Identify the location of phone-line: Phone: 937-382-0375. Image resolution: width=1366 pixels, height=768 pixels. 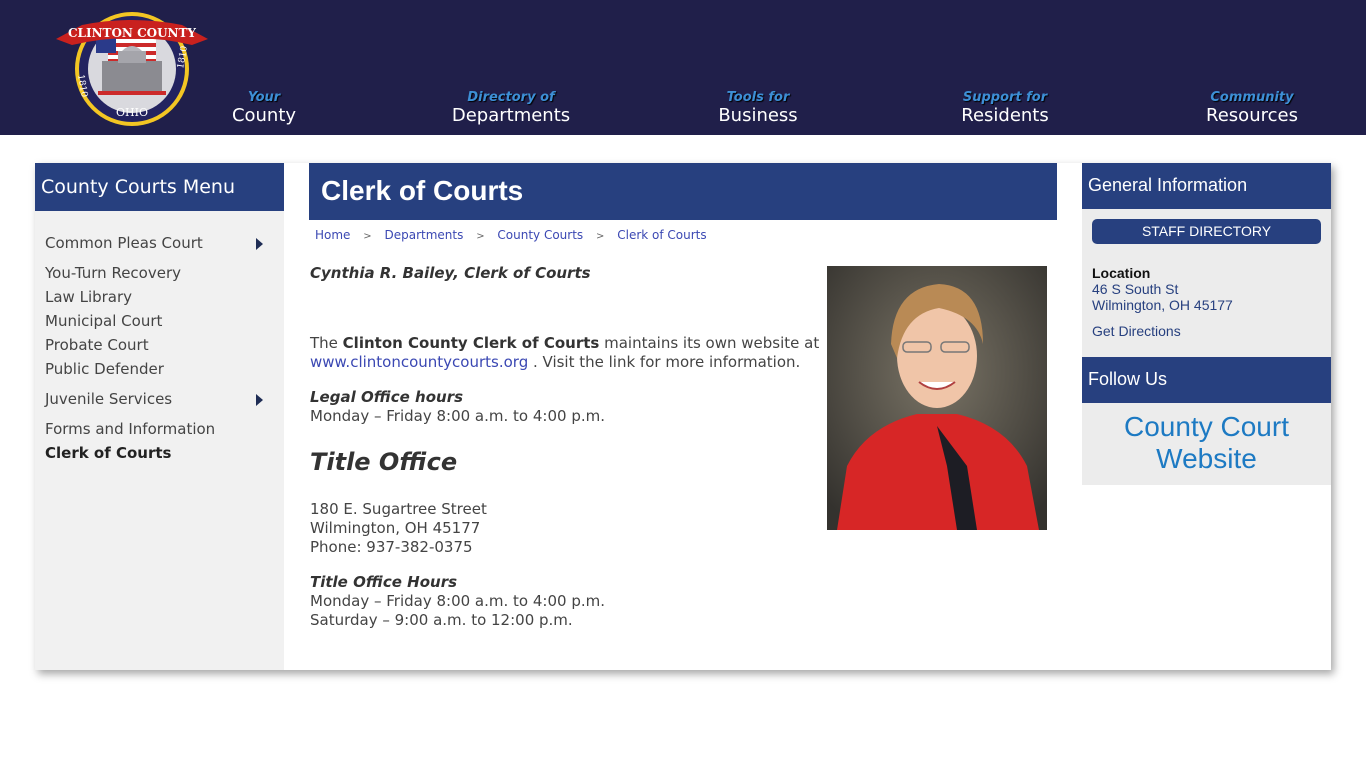
(391, 547).